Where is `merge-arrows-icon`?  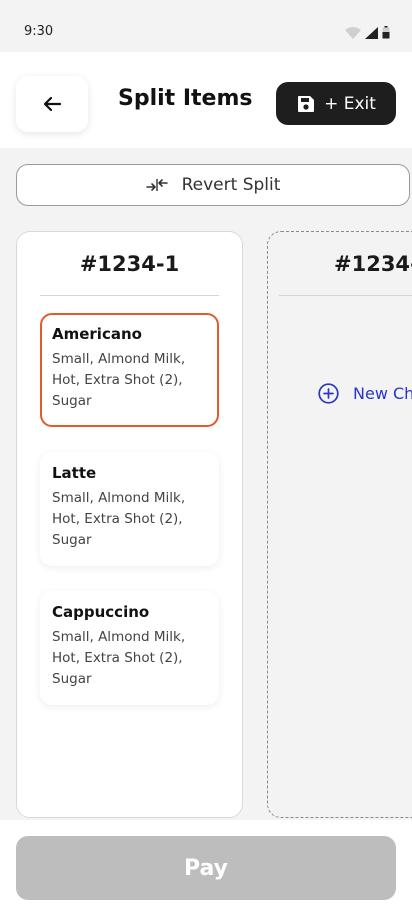 merge-arrows-icon is located at coordinates (156, 185).